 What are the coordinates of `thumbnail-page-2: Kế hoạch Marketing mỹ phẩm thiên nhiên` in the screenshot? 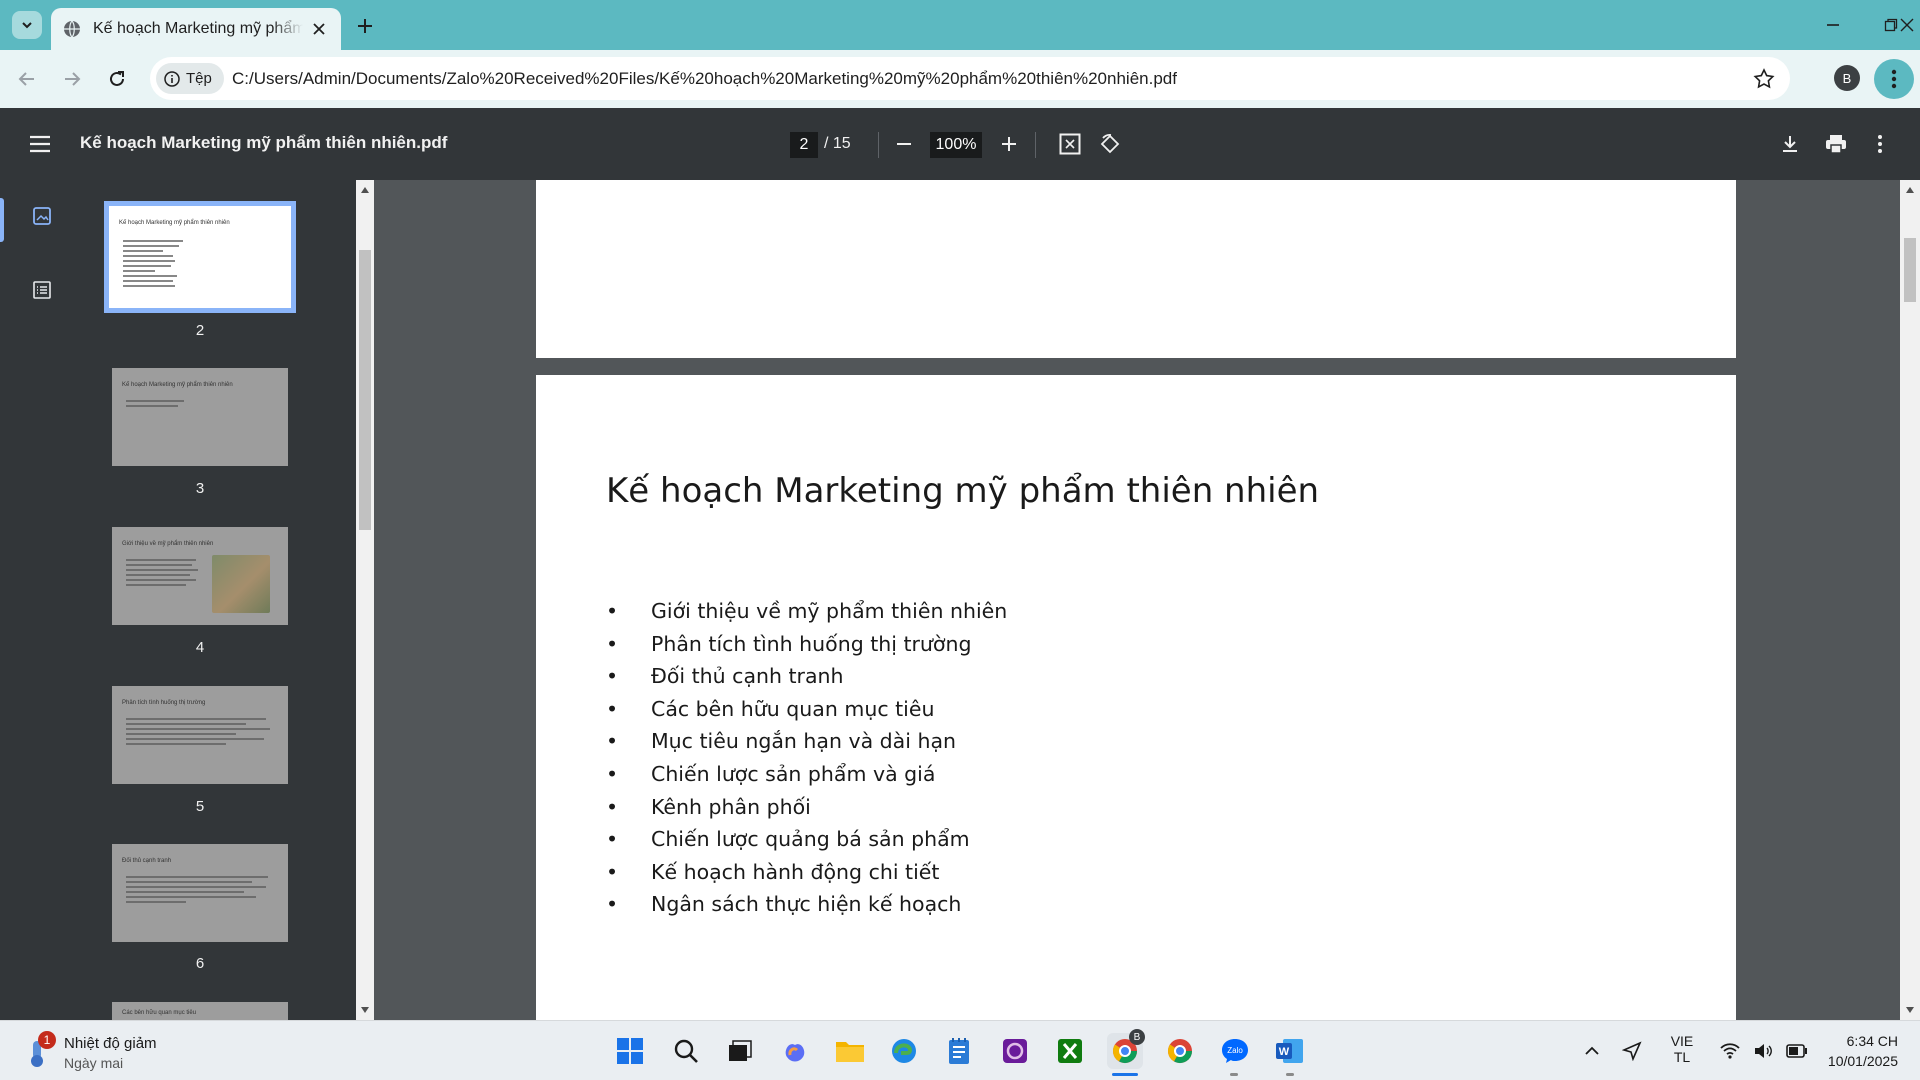 It's located at (200, 257).